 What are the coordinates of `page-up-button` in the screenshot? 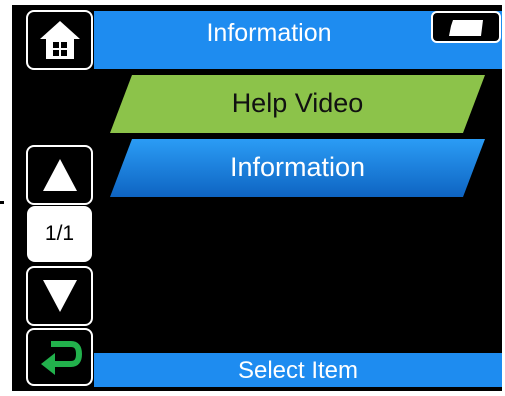 It's located at (59, 175).